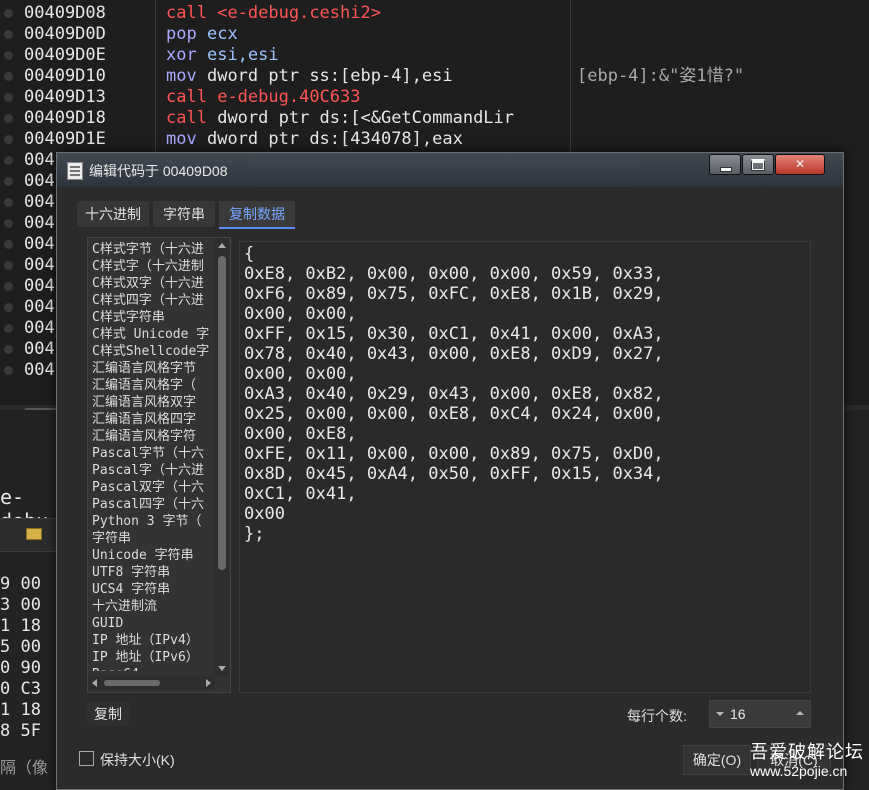 The image size is (869, 790). What do you see at coordinates (153, 589) in the screenshot?
I see `format-list-item: UCS4 字符串` at bounding box center [153, 589].